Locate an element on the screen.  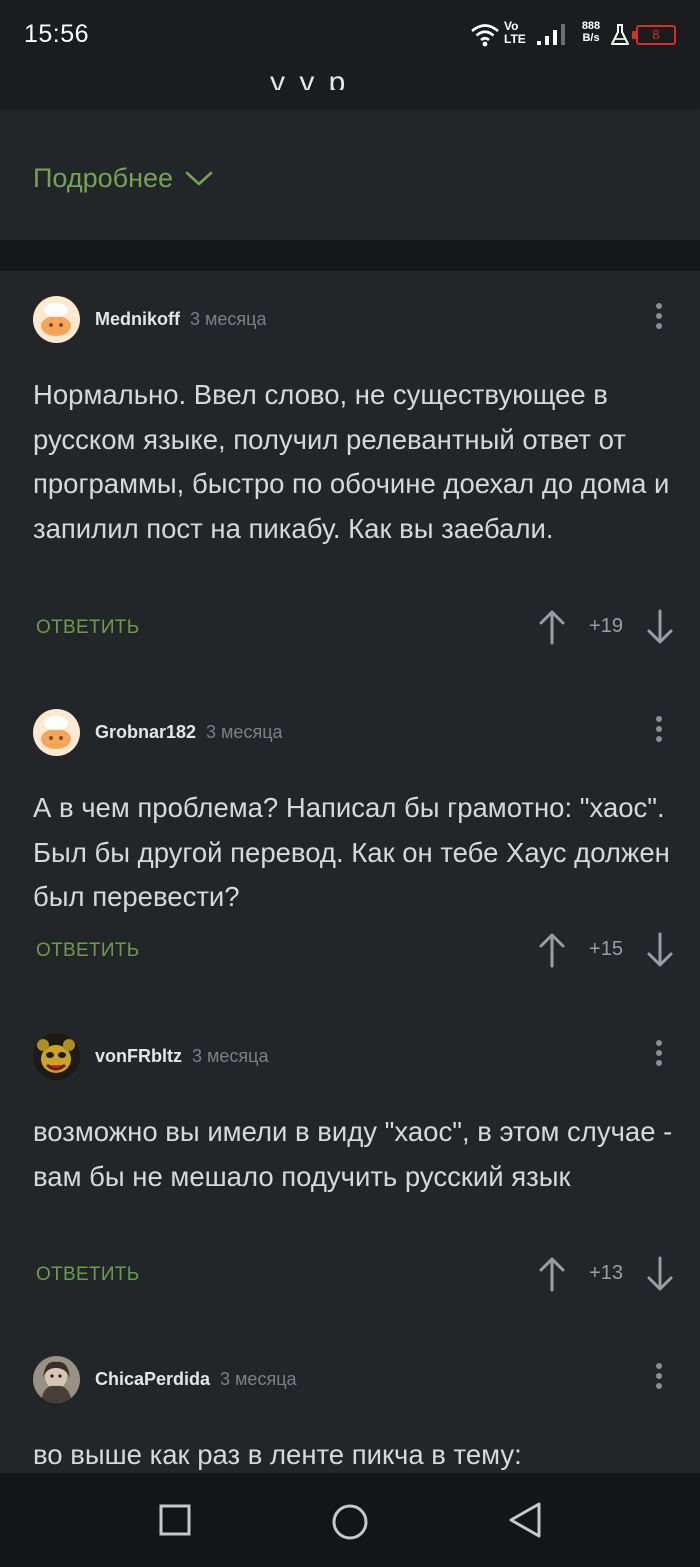
signal-icon is located at coordinates (551, 34).